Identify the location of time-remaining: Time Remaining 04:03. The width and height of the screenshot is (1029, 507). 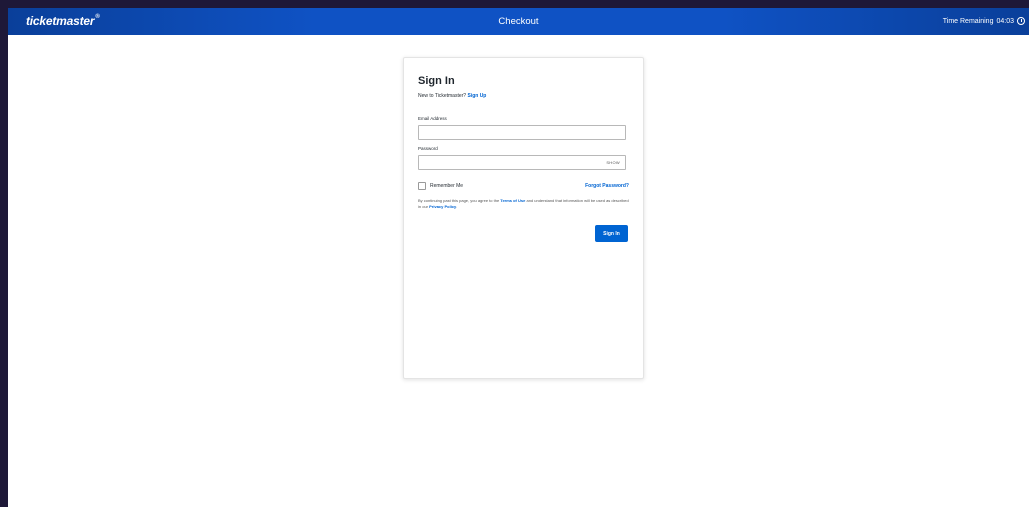
(984, 21).